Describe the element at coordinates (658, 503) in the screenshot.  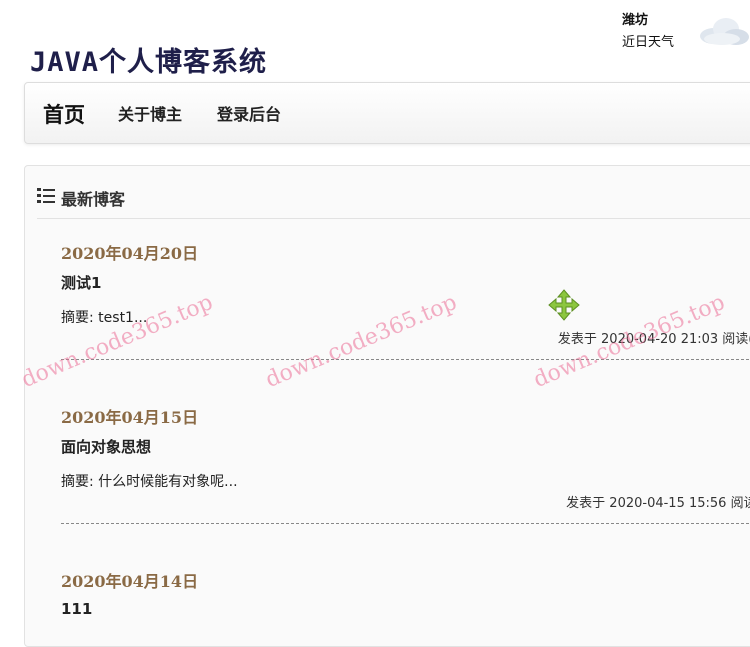
I see `post-meta: 发表于 2020-04-15 15:56 阅读(4)` at that location.